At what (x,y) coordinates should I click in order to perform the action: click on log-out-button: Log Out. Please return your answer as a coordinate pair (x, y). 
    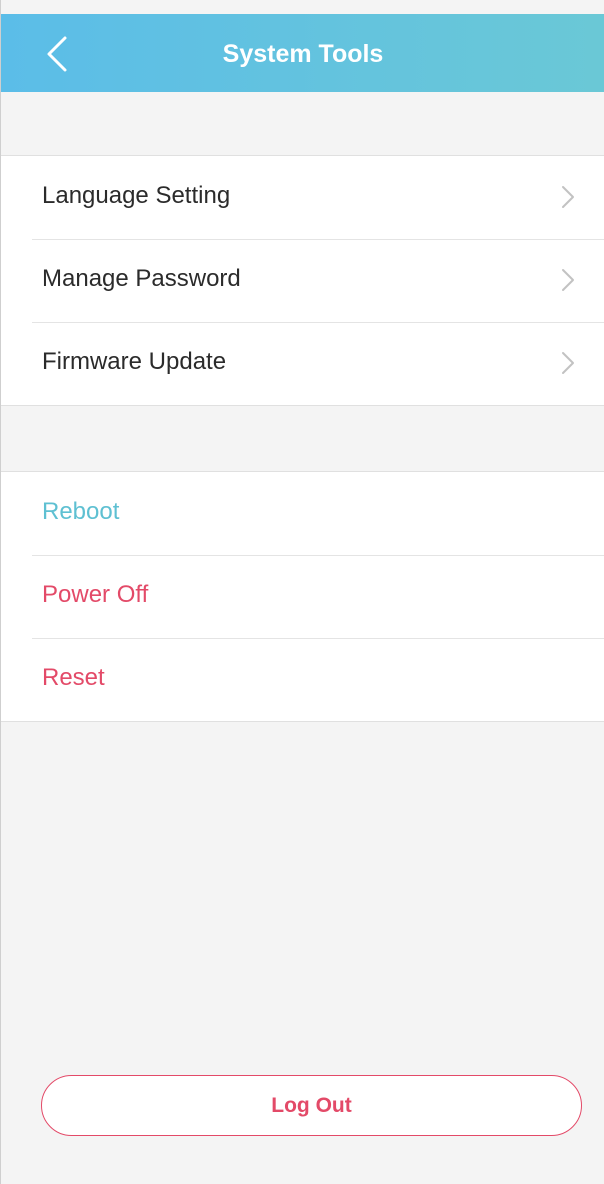
    Looking at the image, I should click on (311, 1105).